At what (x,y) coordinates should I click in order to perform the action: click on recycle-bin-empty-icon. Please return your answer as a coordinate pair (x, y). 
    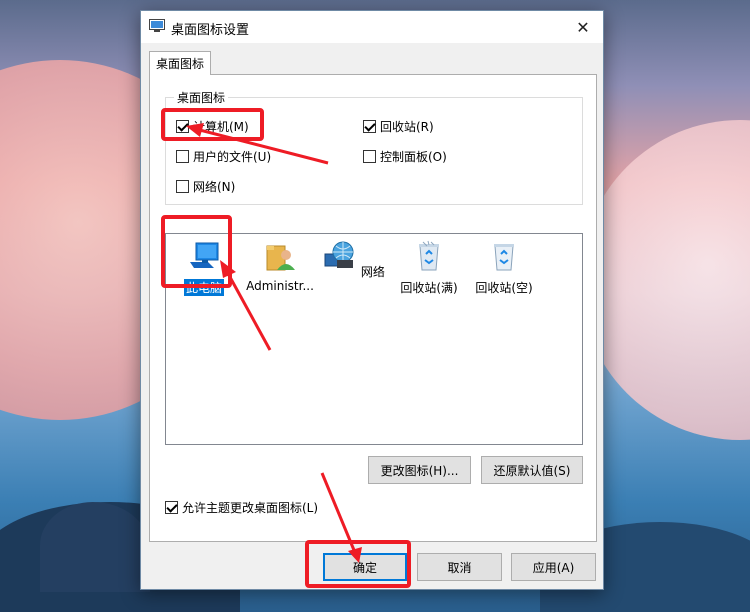
    Looking at the image, I should click on (504, 257).